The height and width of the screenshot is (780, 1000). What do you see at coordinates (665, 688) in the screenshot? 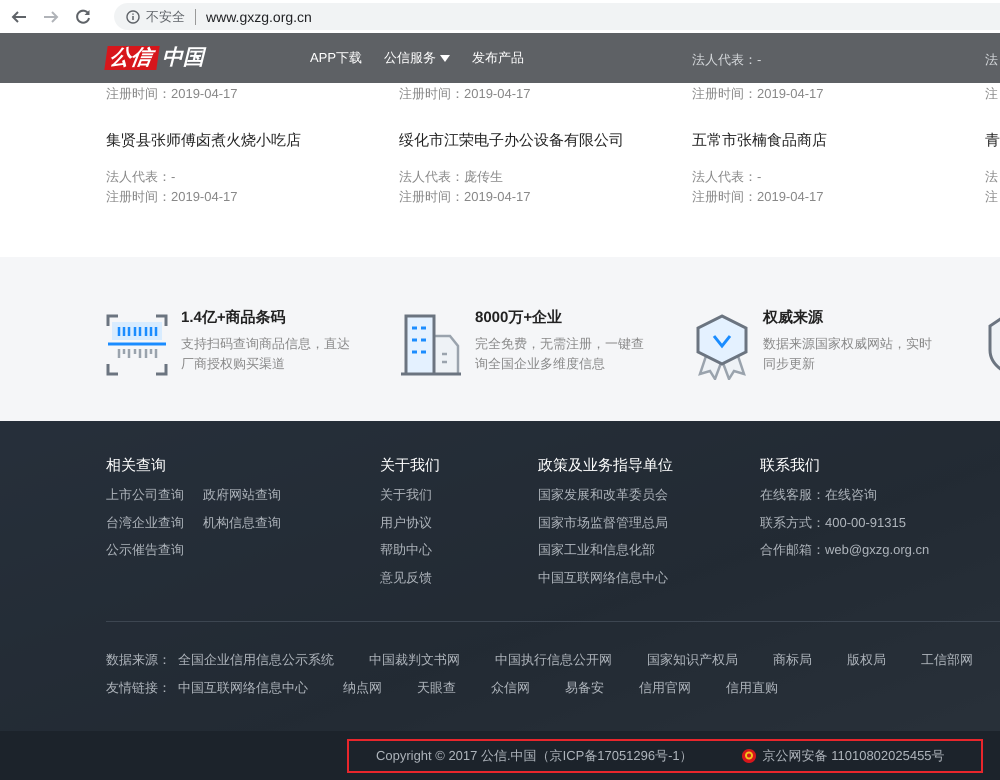
I see `footer-link: 信用官网` at bounding box center [665, 688].